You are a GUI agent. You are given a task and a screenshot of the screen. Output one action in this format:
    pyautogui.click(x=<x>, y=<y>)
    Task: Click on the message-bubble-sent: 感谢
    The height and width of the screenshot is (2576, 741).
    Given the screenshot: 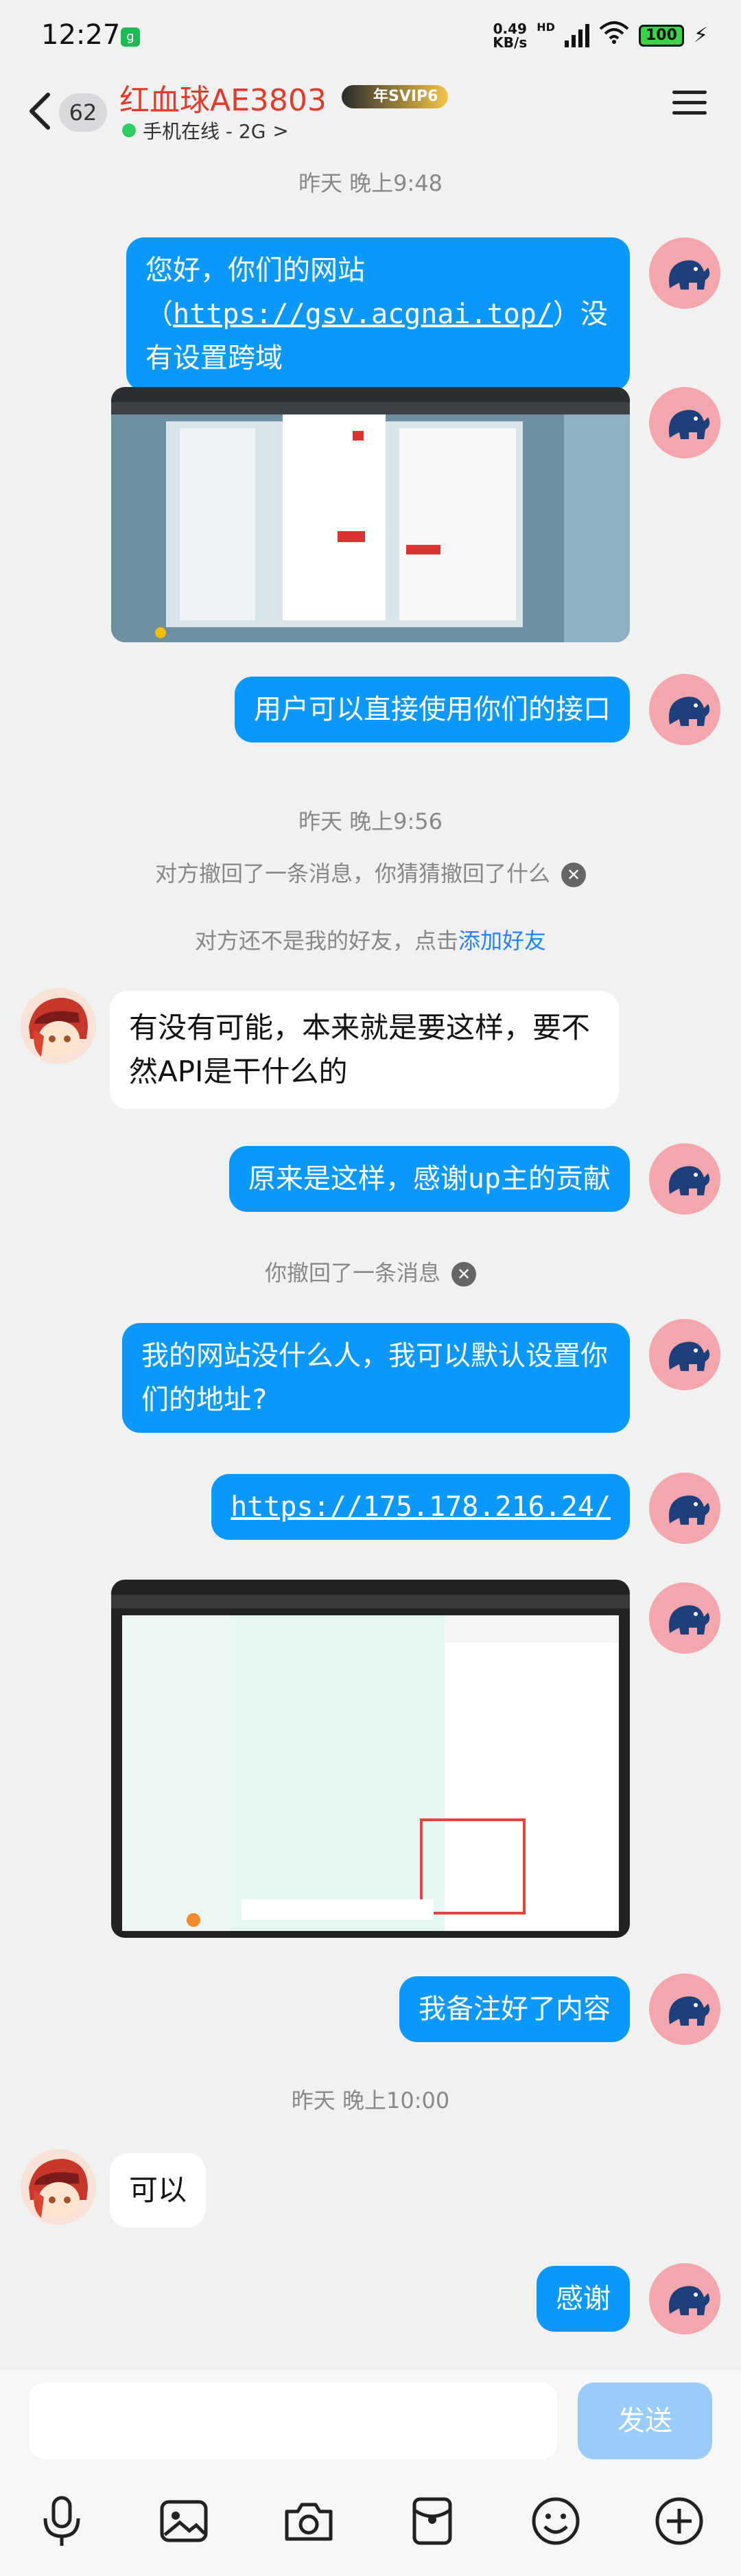 What is the action you would take?
    pyautogui.click(x=583, y=2299)
    